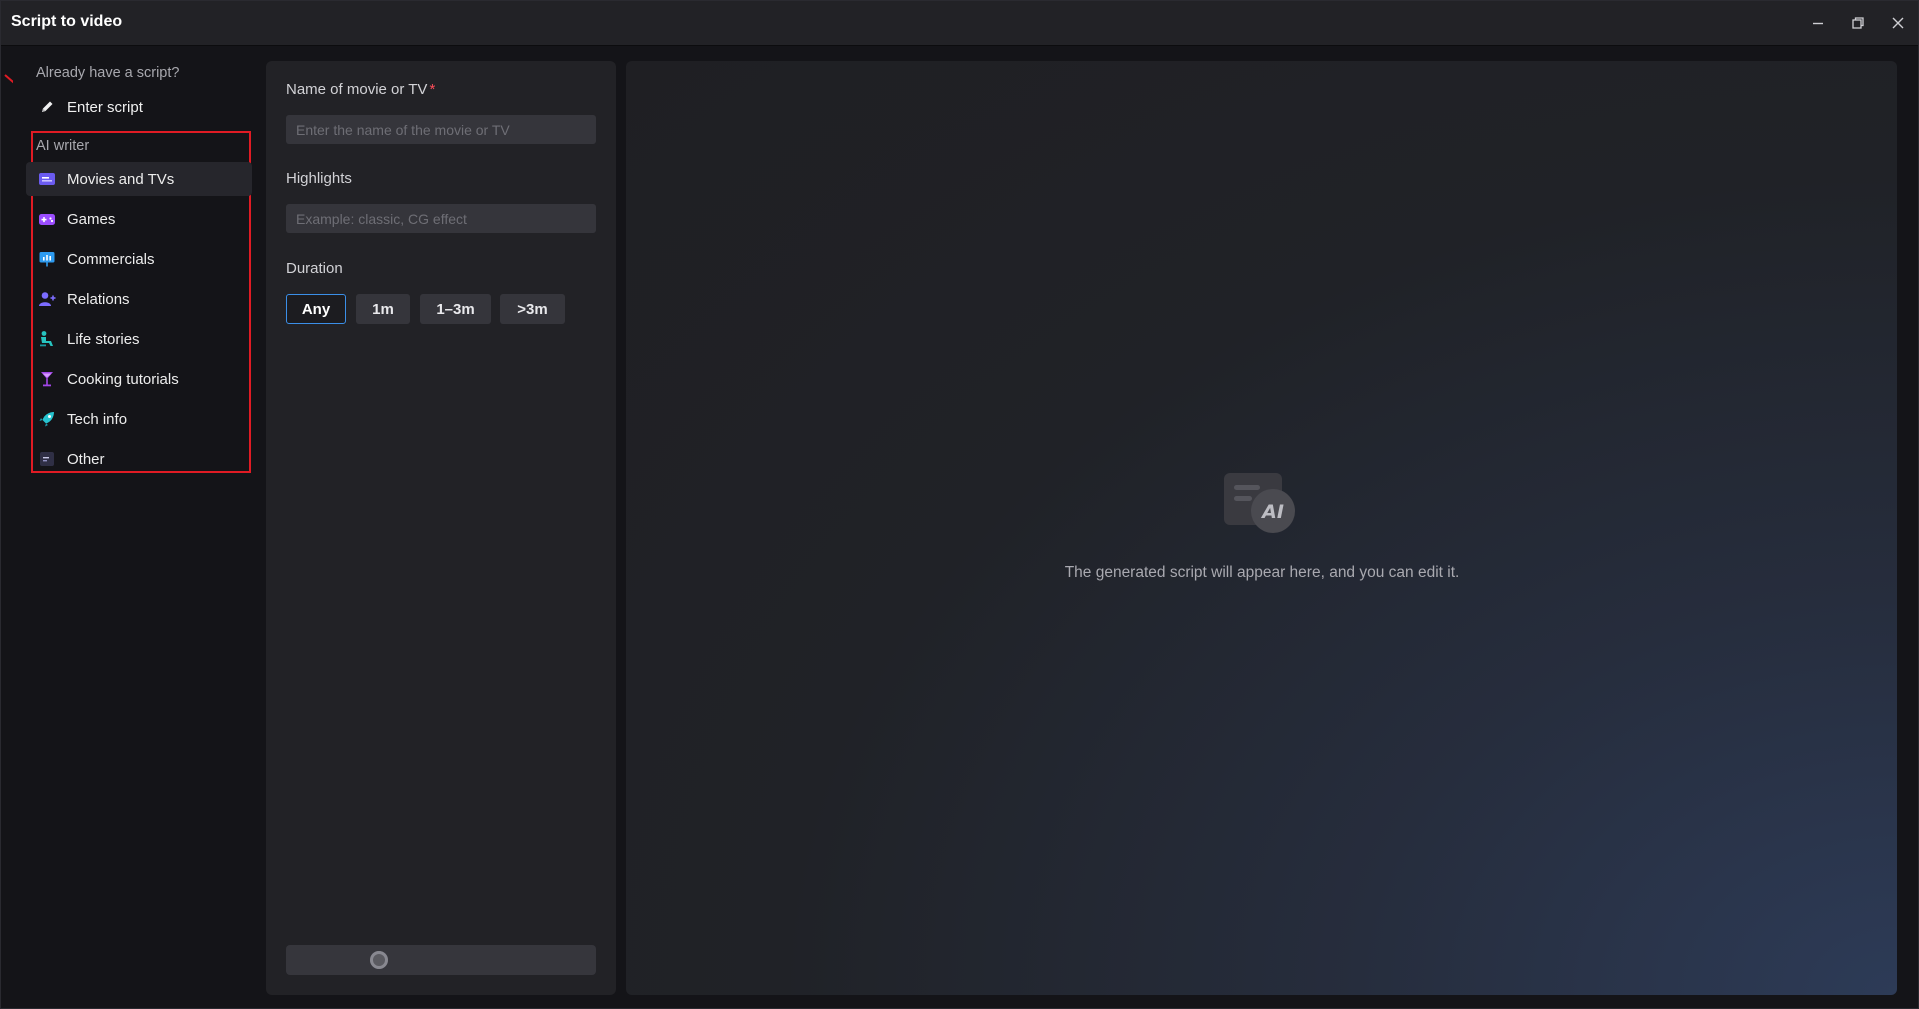  Describe the element at coordinates (441, 960) in the screenshot. I see `generate-script-button` at that location.